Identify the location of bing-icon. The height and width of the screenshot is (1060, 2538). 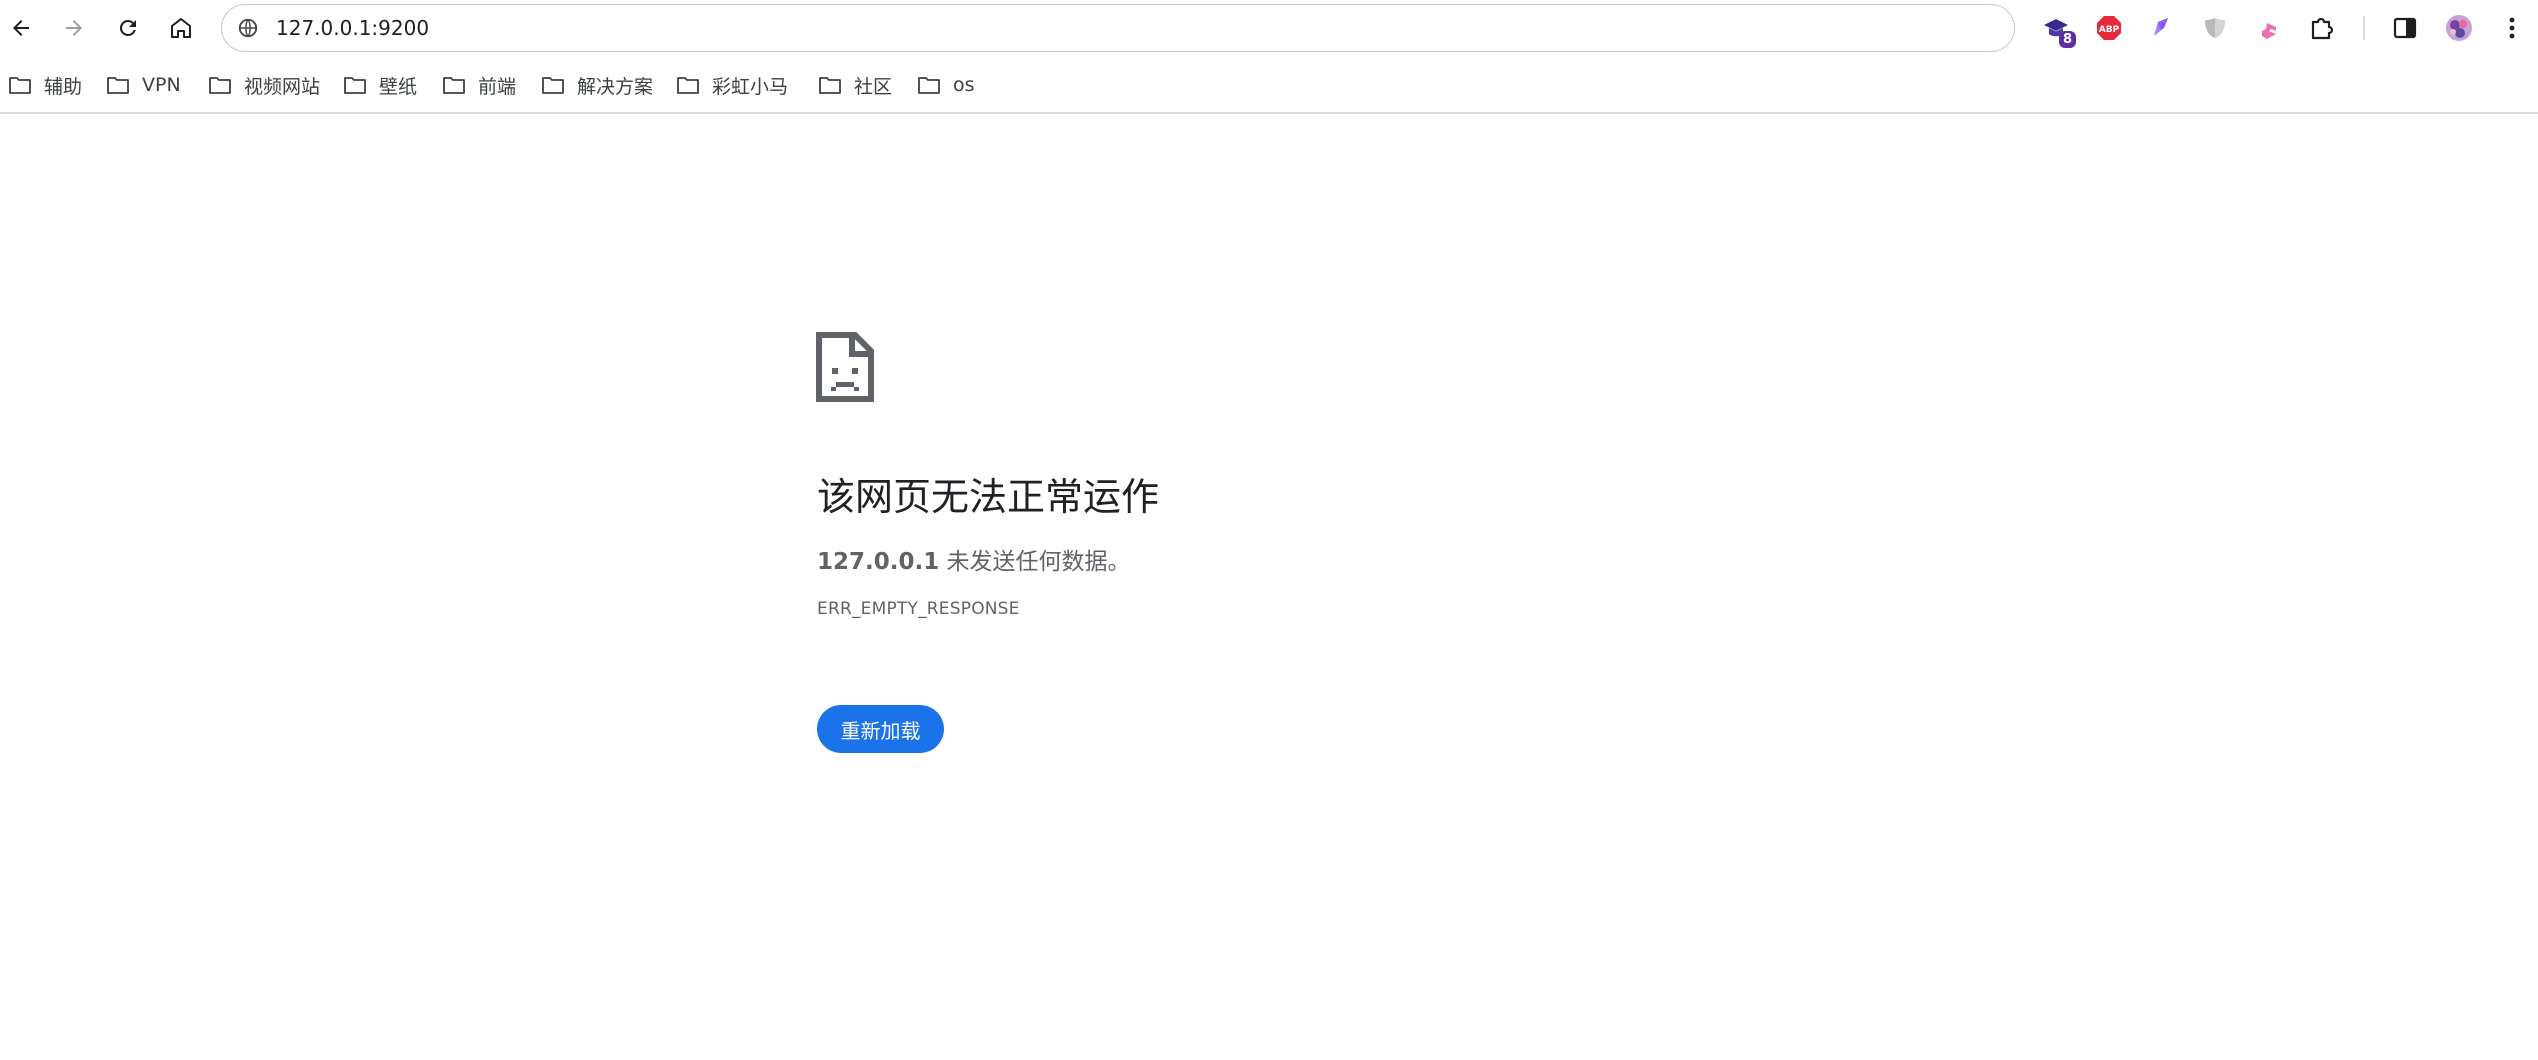
(2268, 28).